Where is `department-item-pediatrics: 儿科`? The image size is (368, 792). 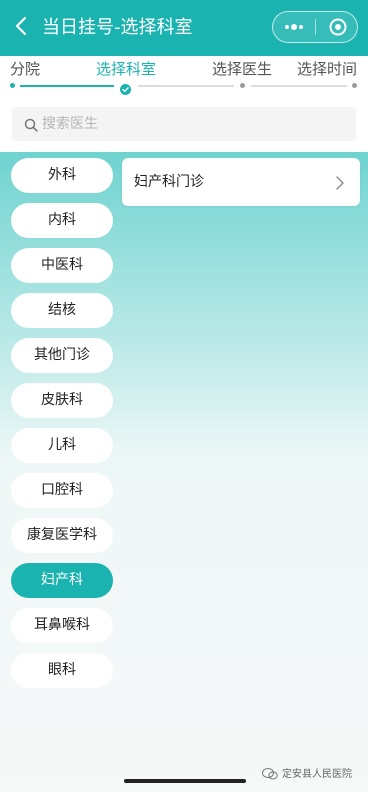
department-item-pediatrics: 儿科 is located at coordinates (62, 445).